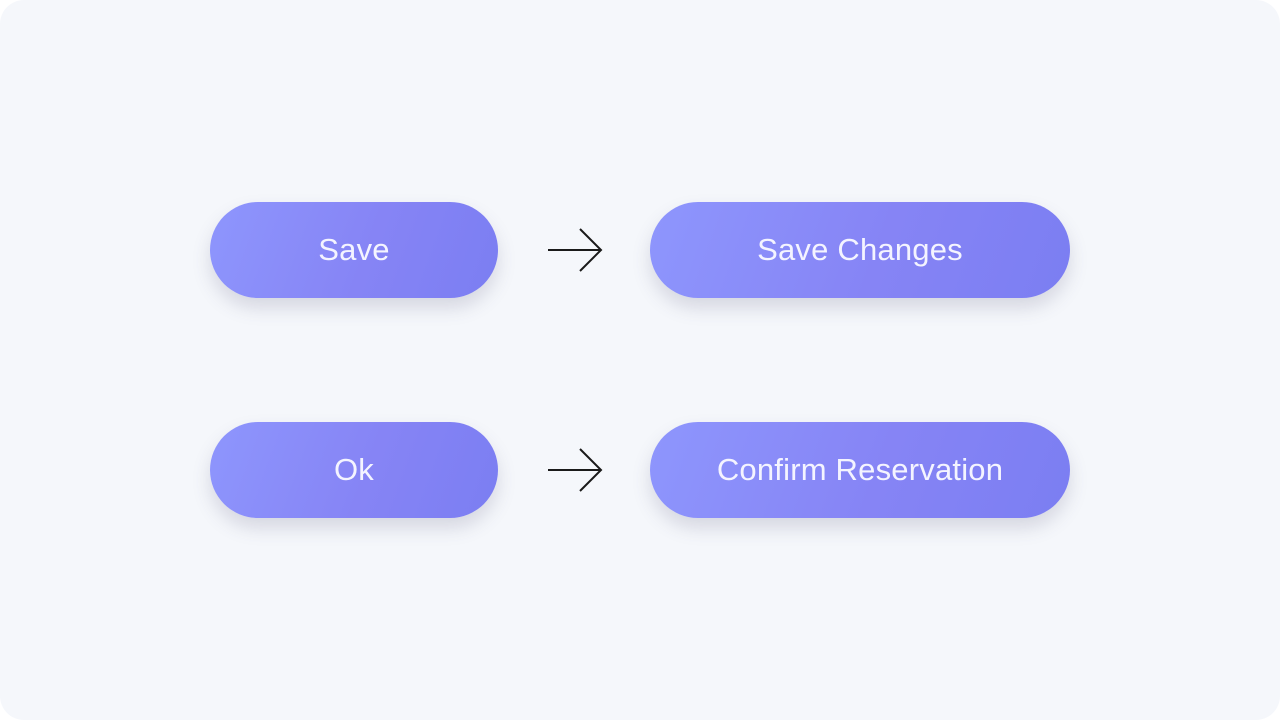  What do you see at coordinates (860, 250) in the screenshot?
I see `save-changes-button: Save Changes` at bounding box center [860, 250].